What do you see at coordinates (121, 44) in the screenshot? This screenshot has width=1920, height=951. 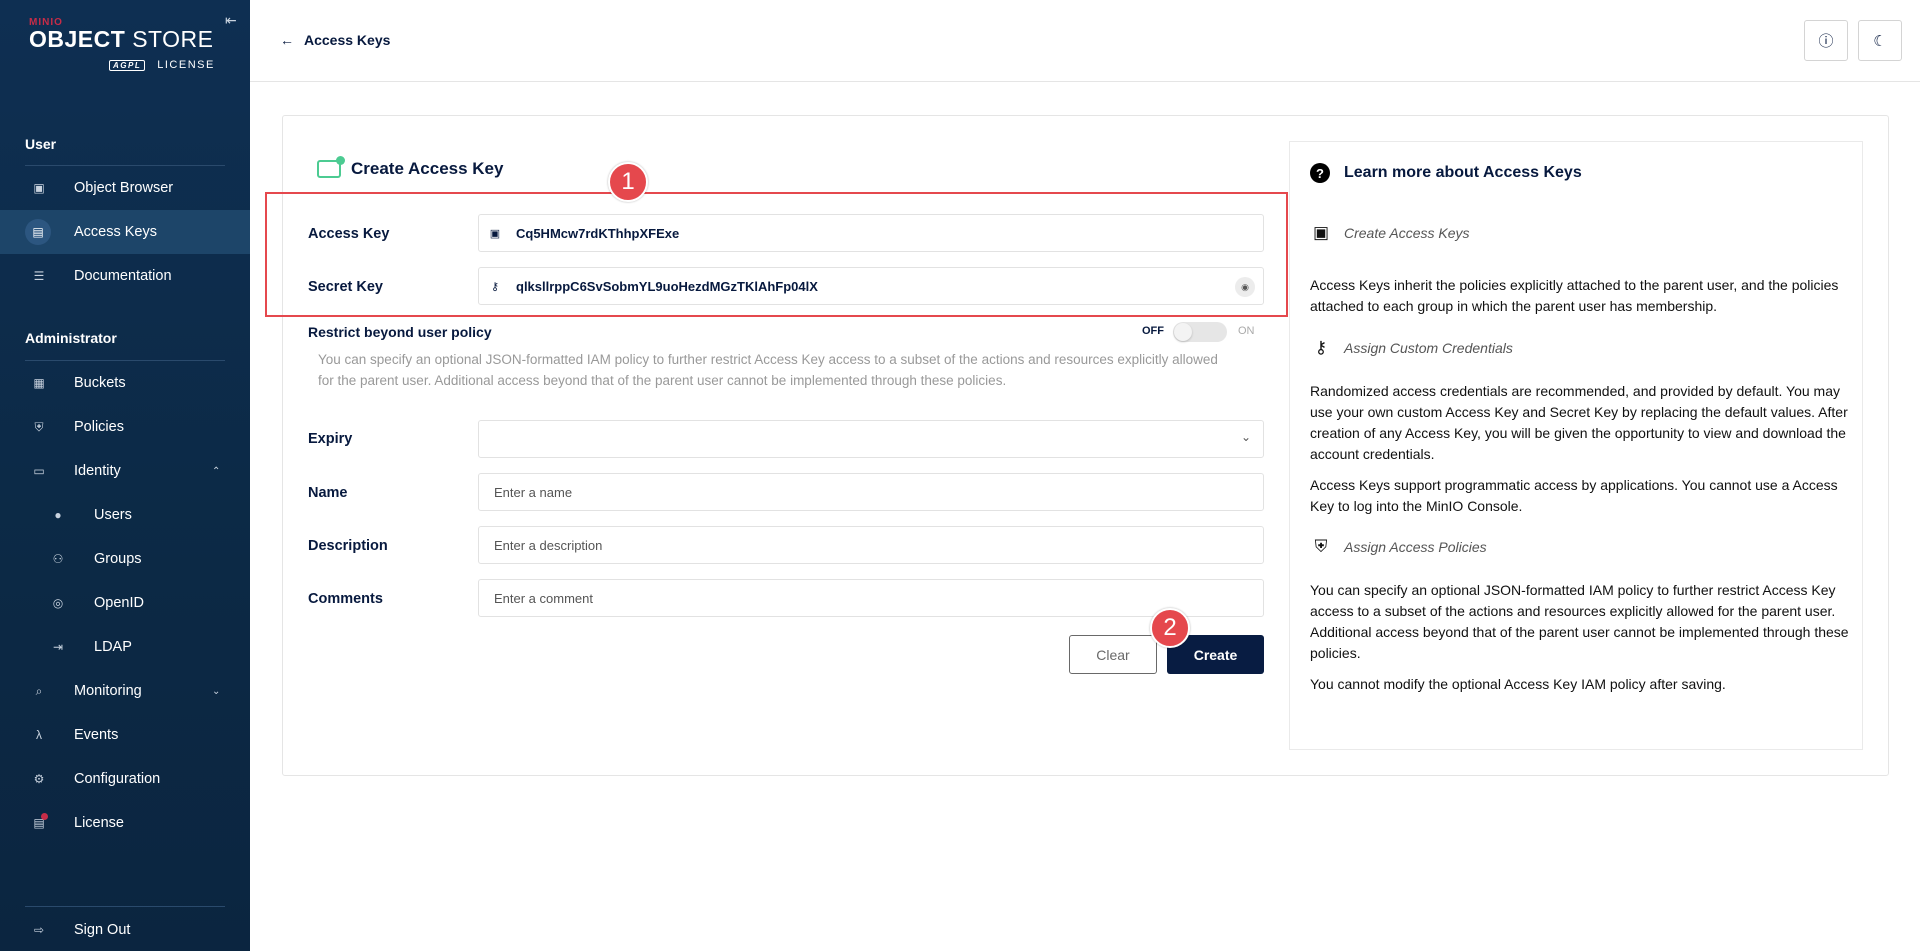 I see `minio-logo: MINIO OBJECT STORE AGPL LICENSE` at bounding box center [121, 44].